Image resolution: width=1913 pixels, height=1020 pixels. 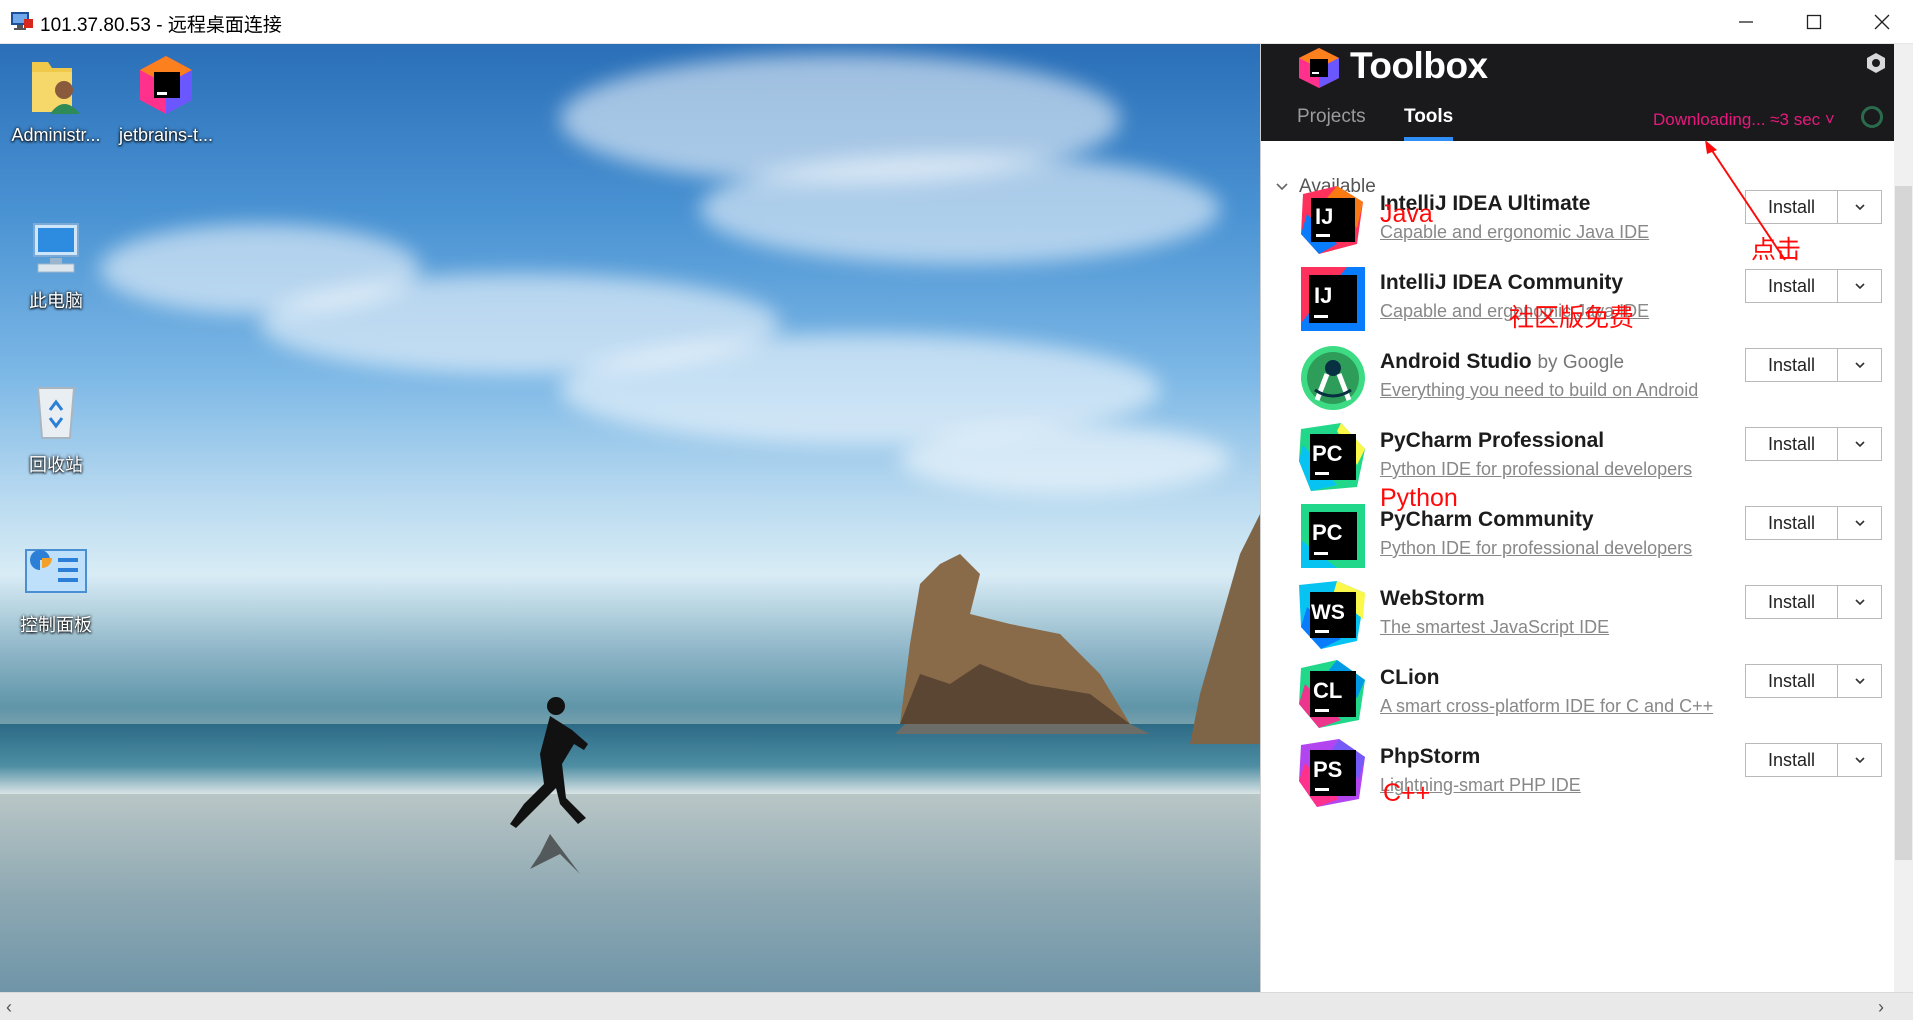 I want to click on annotation-cpp: C++, so click(x=1407, y=793).